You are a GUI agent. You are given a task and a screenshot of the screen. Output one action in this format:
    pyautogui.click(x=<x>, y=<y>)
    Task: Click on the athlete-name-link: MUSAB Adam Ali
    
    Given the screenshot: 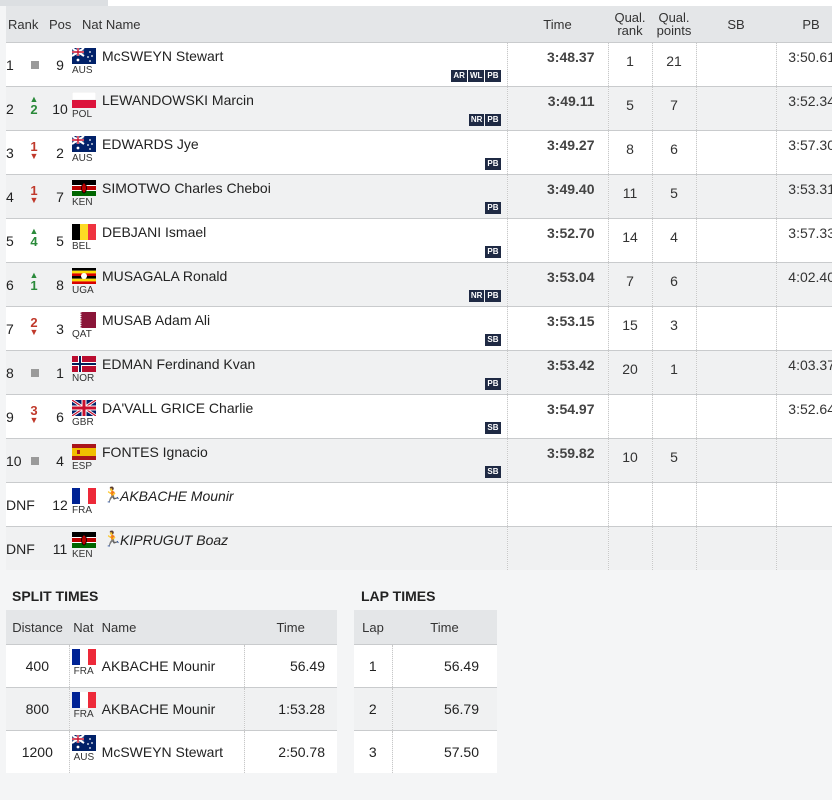 What is the action you would take?
    pyautogui.click(x=156, y=320)
    